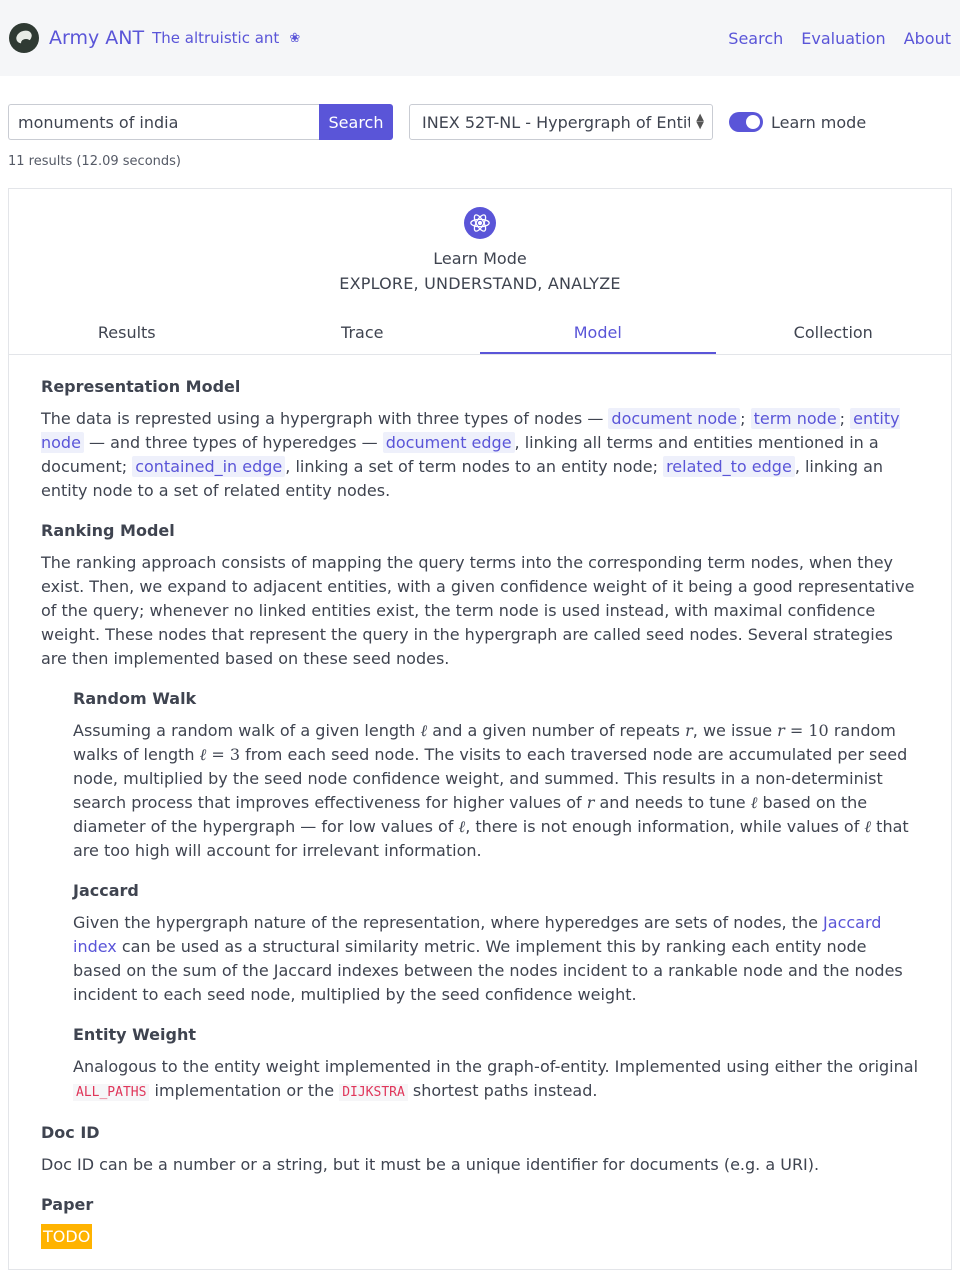  What do you see at coordinates (556, 730) in the screenshot?
I see `text-span: and a given number of repeats` at bounding box center [556, 730].